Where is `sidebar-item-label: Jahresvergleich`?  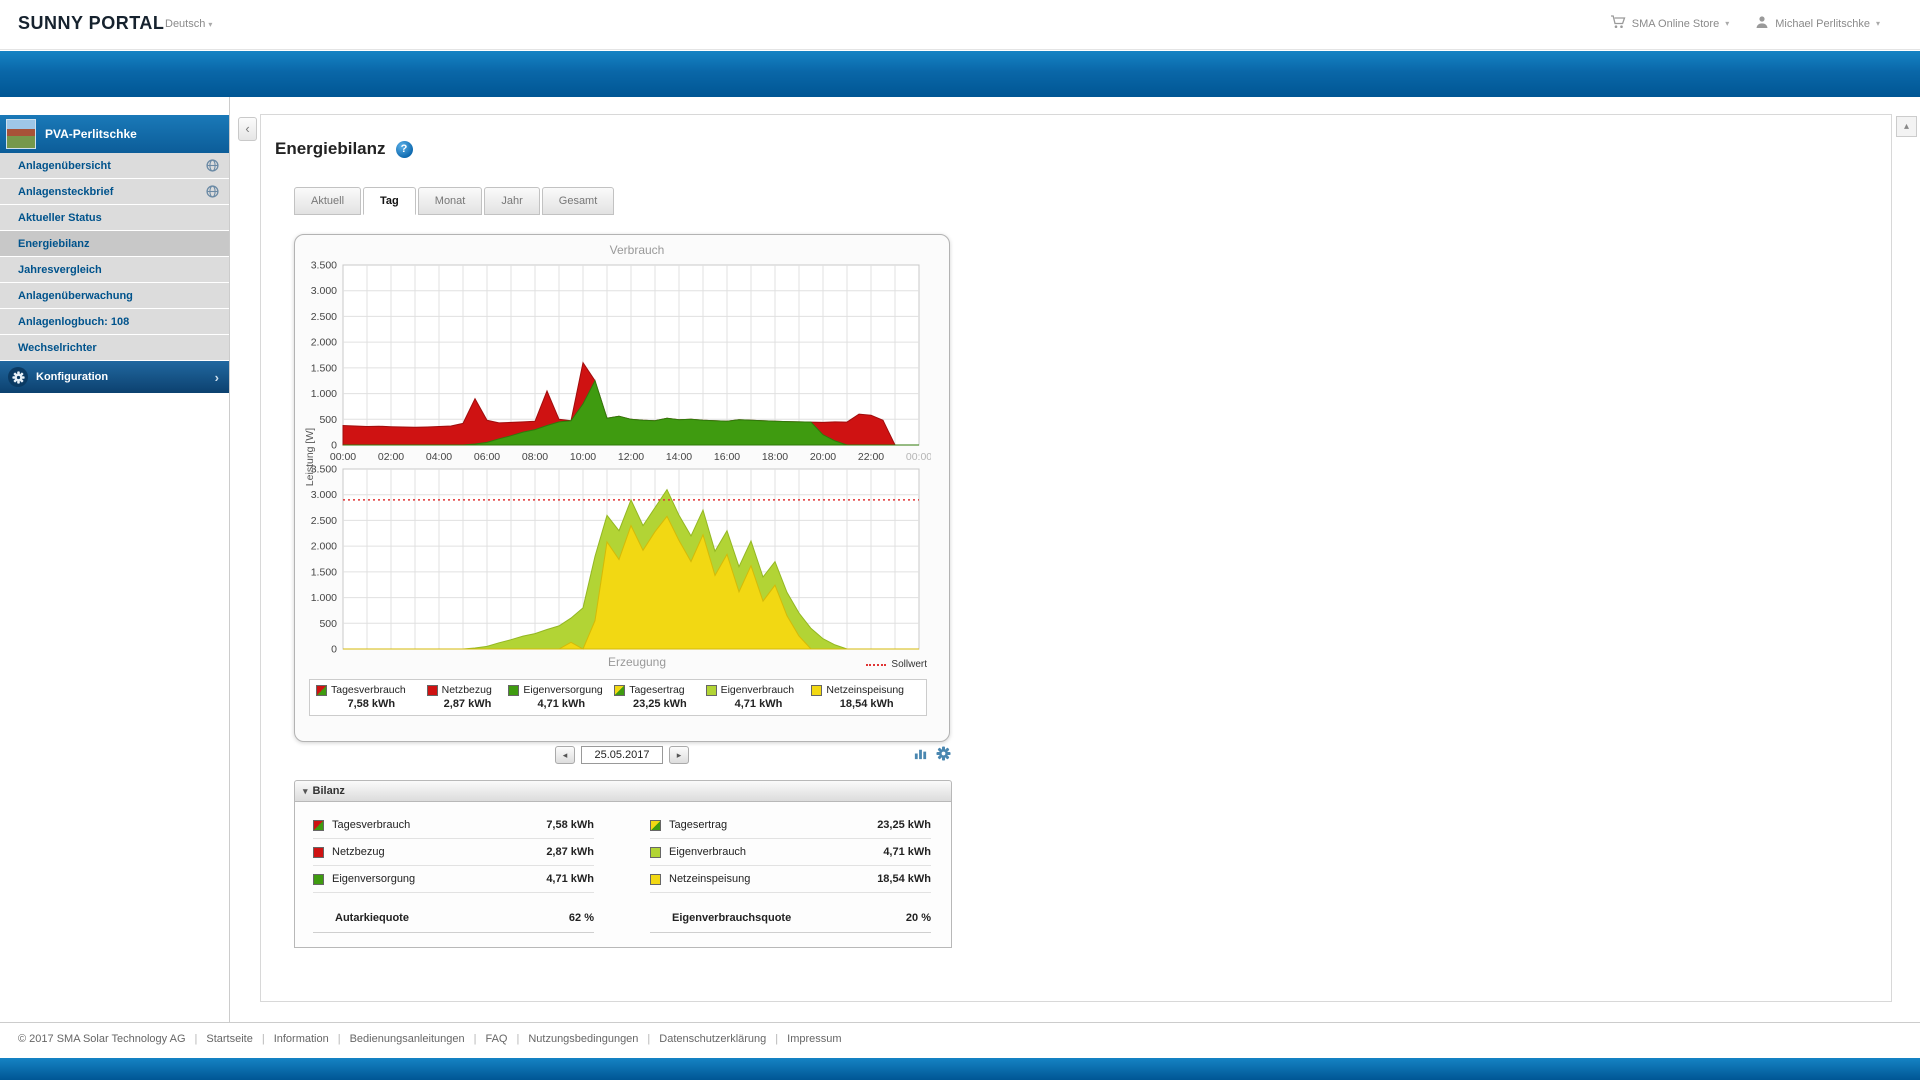
sidebar-item-label: Jahresvergleich is located at coordinates (60, 269).